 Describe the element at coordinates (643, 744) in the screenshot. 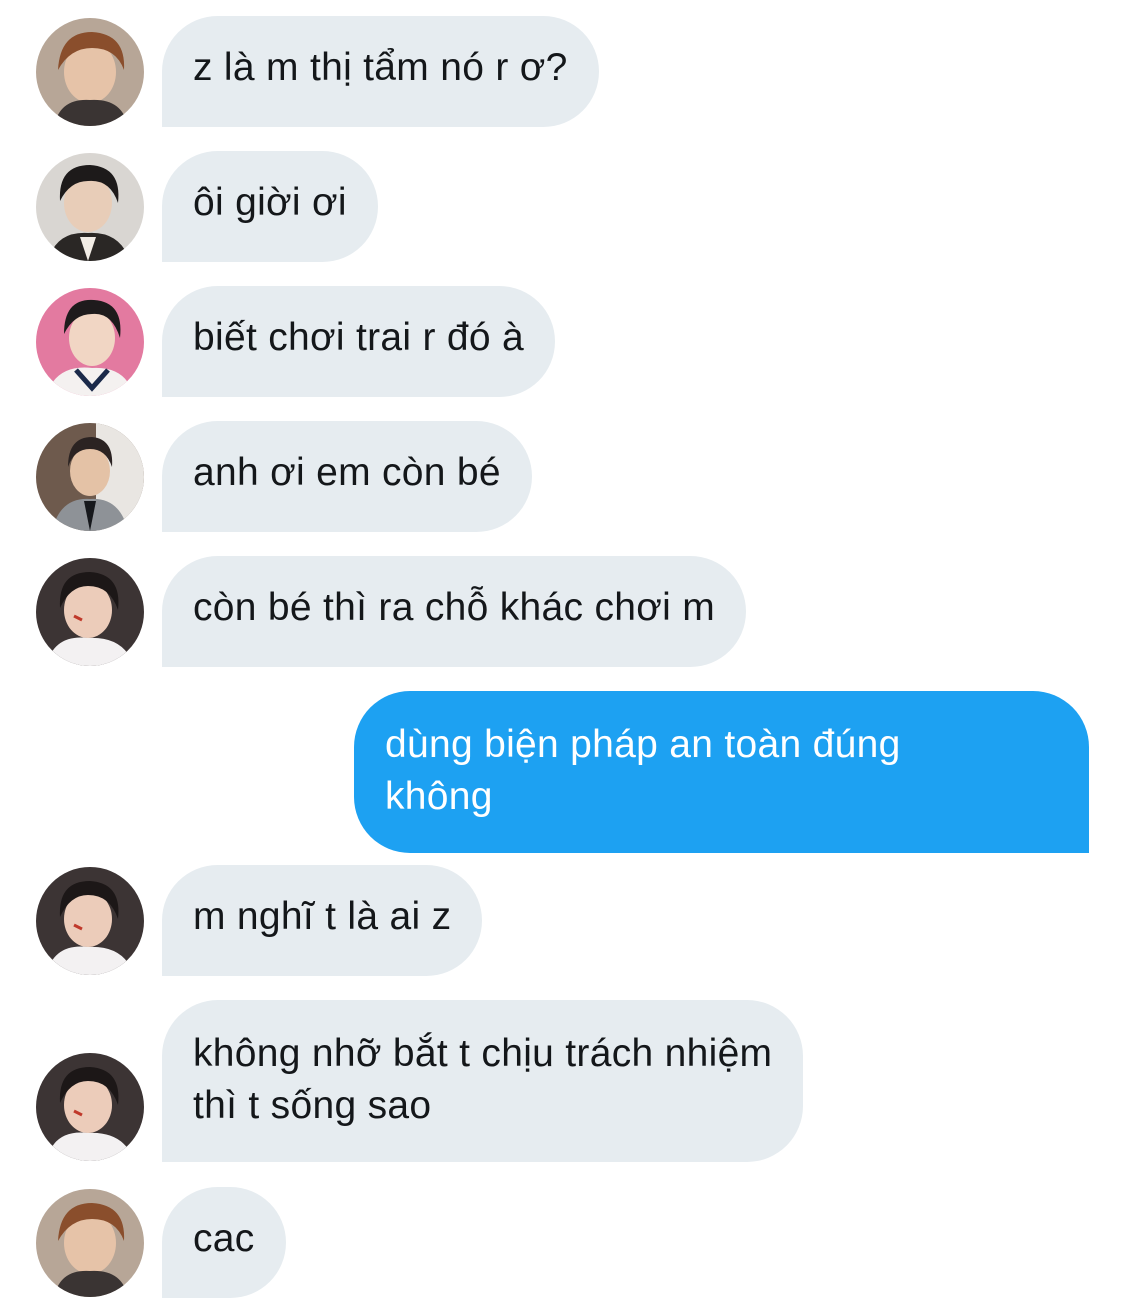

I see `message-text-line: dùng biện pháp an toàn đúng` at that location.